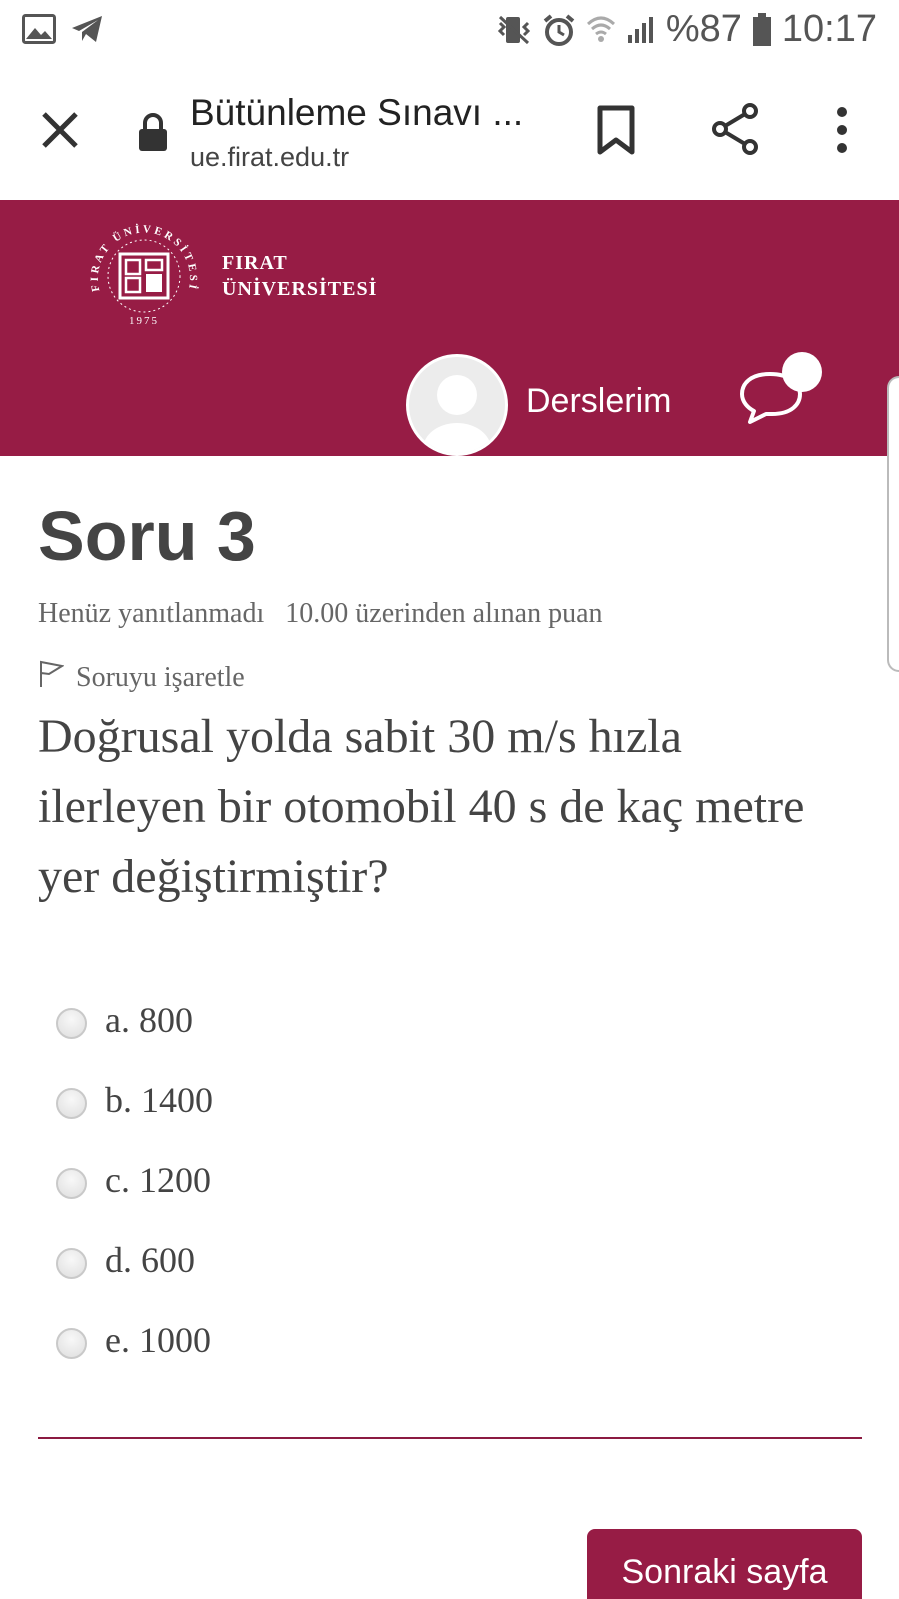 The image size is (899, 1599). I want to click on logo-line-1: FIRAT, so click(255, 263).